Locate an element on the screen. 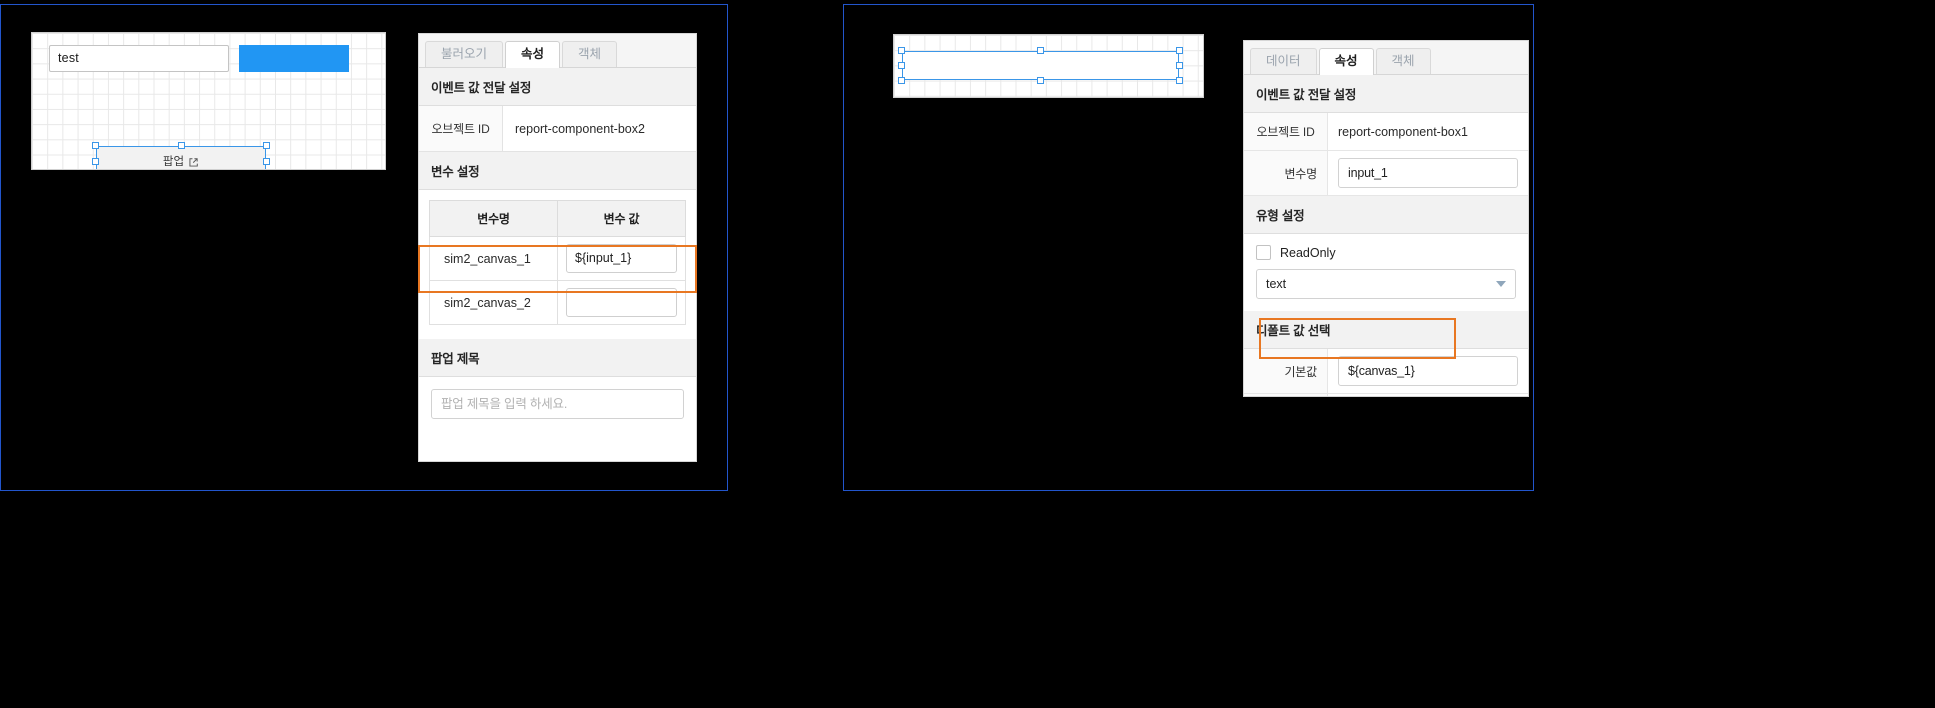  object-id-value: report-component-box1 is located at coordinates (1403, 131).